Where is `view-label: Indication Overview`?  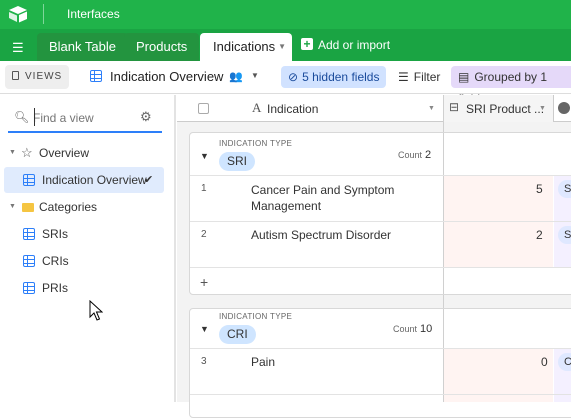
view-label: Indication Overview is located at coordinates (94, 180).